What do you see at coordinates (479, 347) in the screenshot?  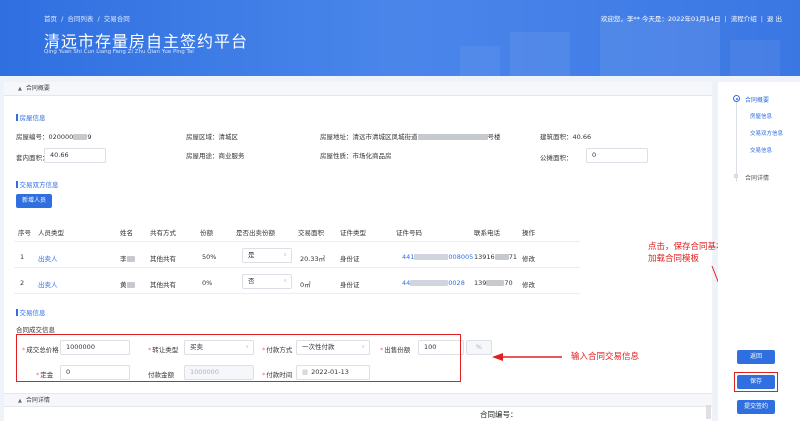 I see `percent-unit: %` at bounding box center [479, 347].